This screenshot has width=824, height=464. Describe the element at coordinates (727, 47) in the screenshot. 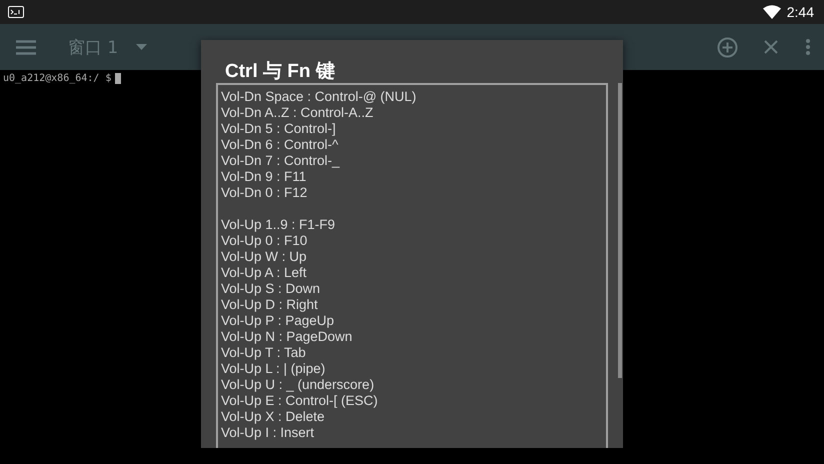

I see `add-button` at that location.